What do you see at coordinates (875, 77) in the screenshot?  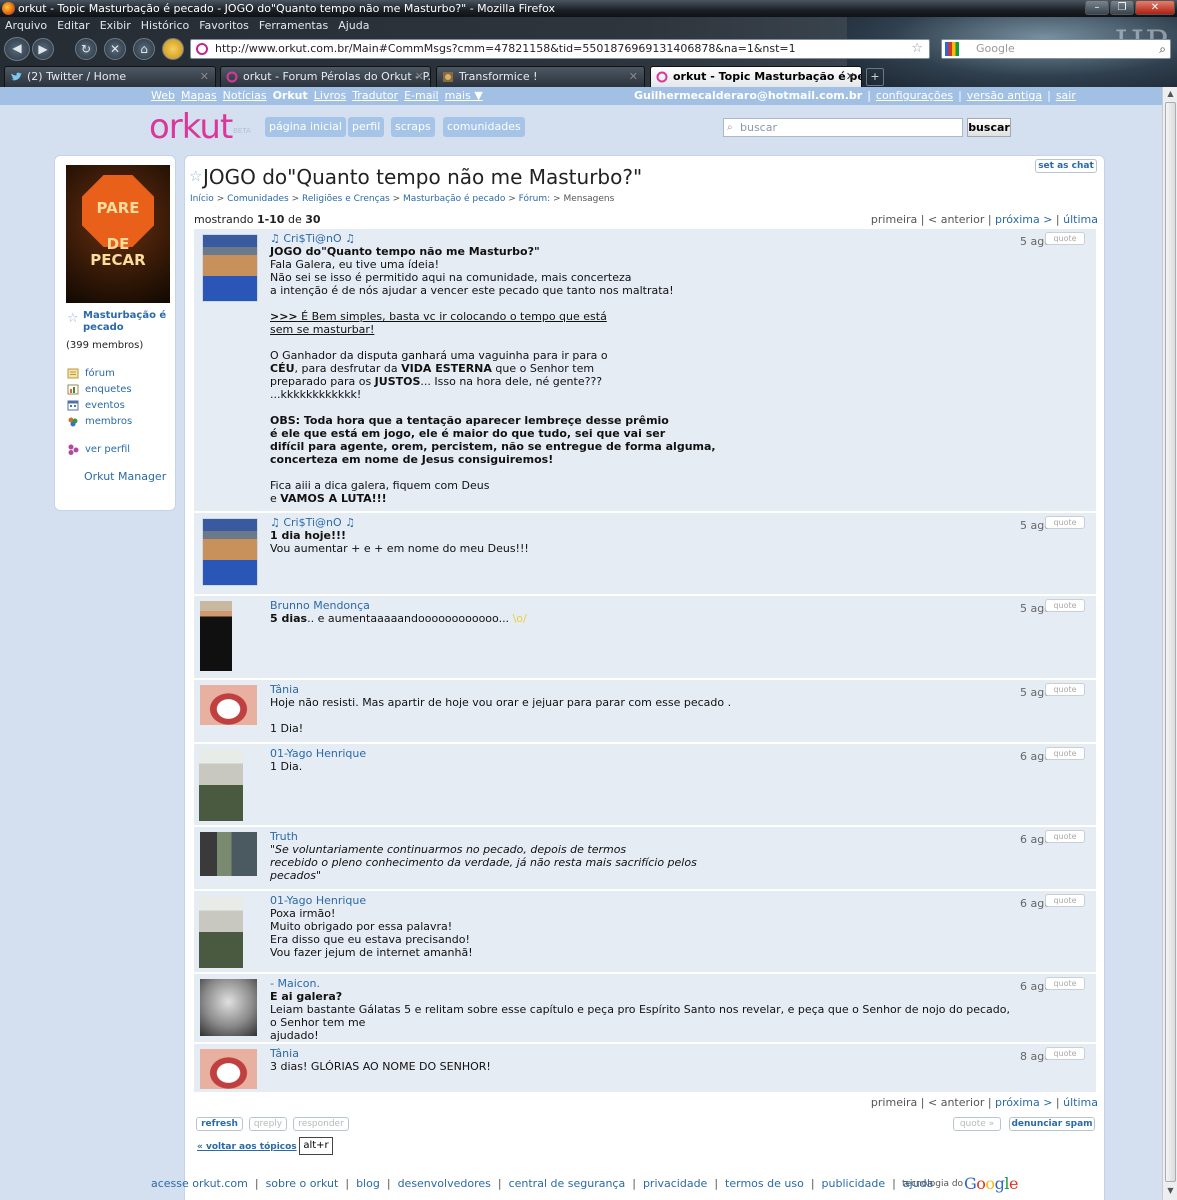 I see `new-tab-button: +` at bounding box center [875, 77].